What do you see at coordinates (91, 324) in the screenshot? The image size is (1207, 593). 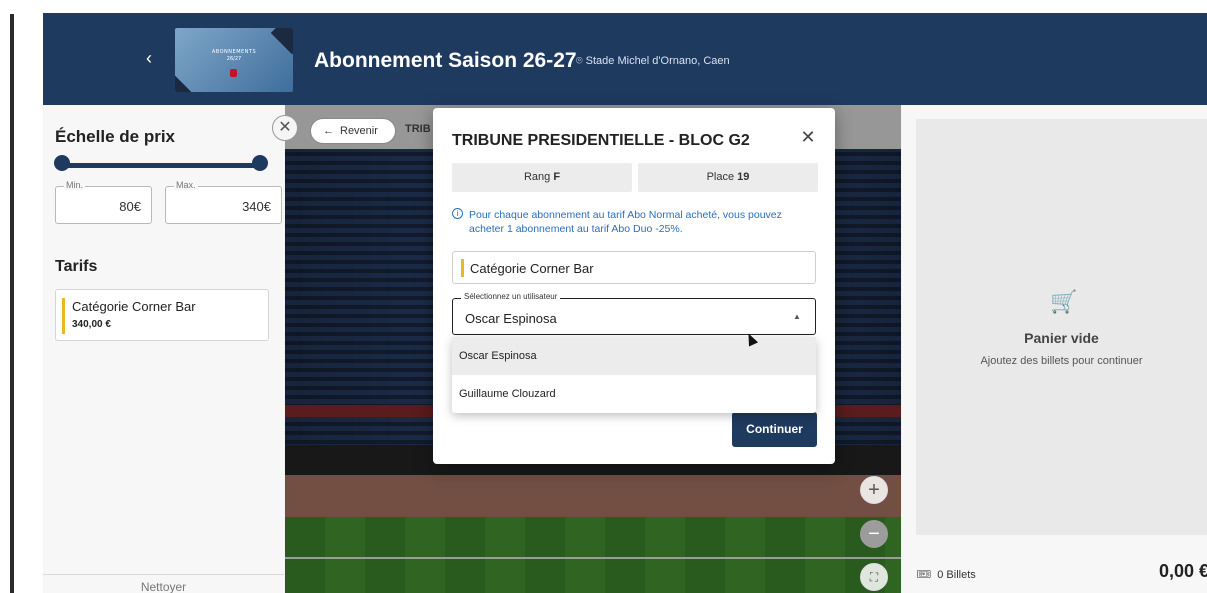 I see `tarif-price: 340,00 €` at bounding box center [91, 324].